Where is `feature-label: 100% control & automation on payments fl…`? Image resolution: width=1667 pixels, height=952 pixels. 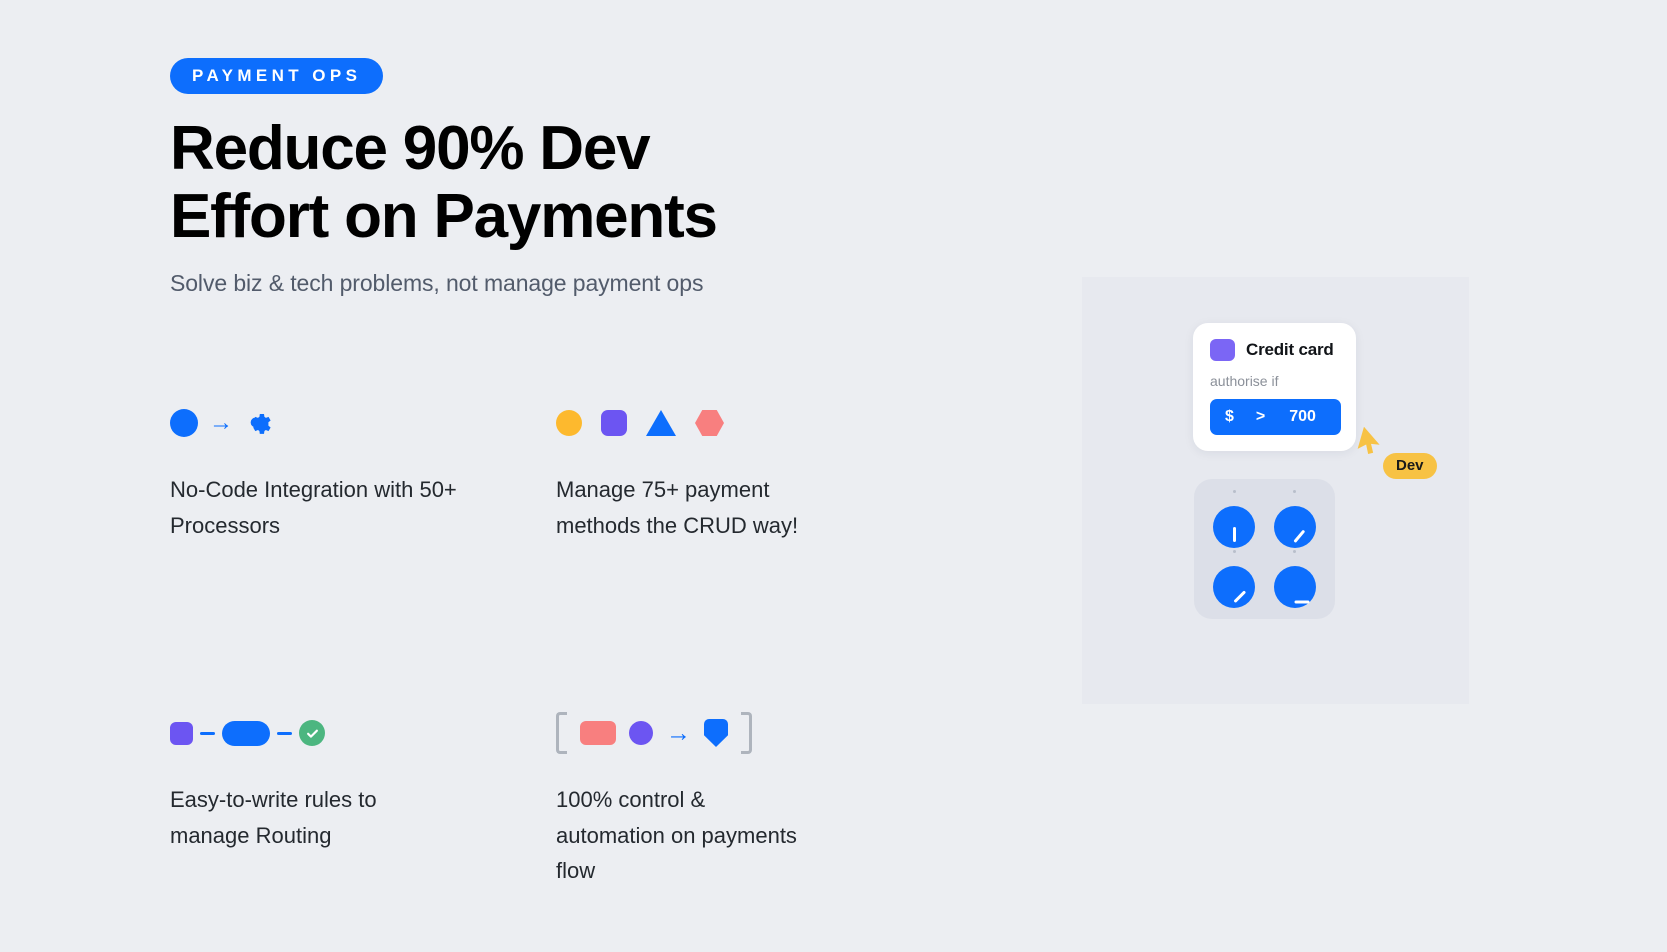
feature-label: 100% control & automation on payments fl… is located at coordinates (676, 835).